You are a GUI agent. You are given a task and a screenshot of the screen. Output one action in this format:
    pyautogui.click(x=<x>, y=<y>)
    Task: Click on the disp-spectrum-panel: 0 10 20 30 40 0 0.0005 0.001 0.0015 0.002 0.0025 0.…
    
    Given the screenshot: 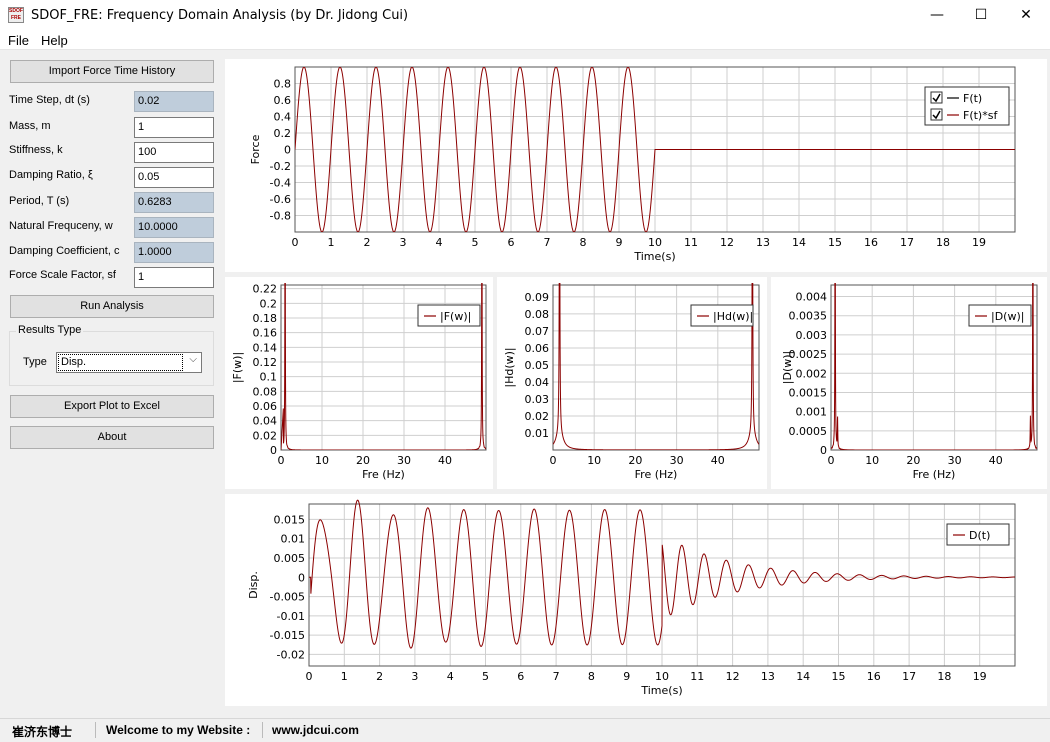 What is the action you would take?
    pyautogui.click(x=909, y=383)
    